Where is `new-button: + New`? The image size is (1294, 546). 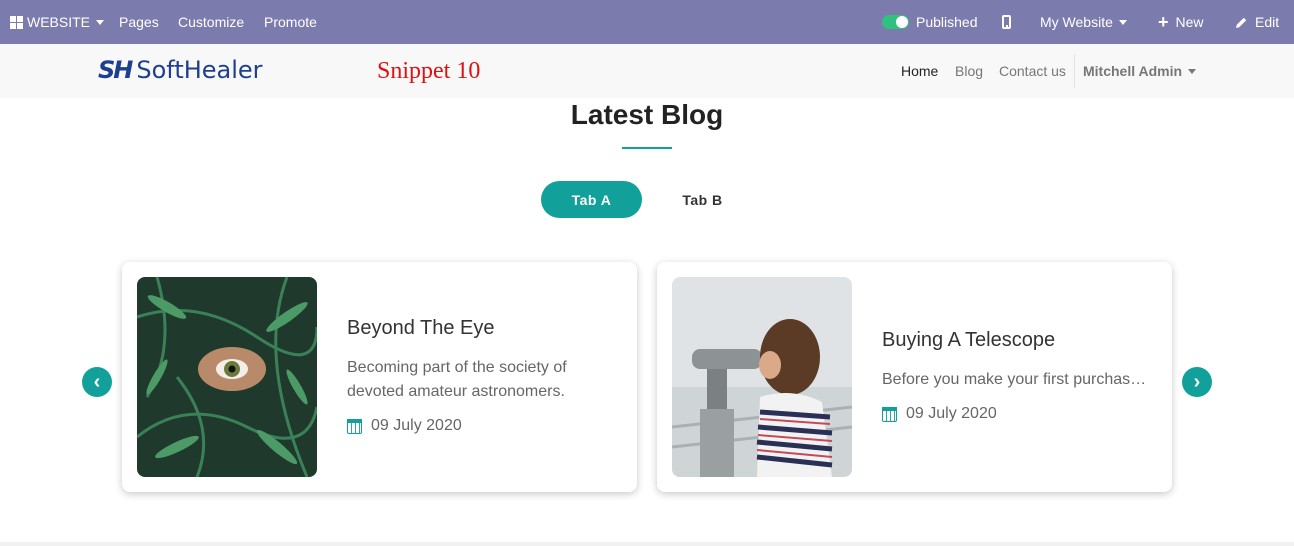 new-button: + New is located at coordinates (1181, 22).